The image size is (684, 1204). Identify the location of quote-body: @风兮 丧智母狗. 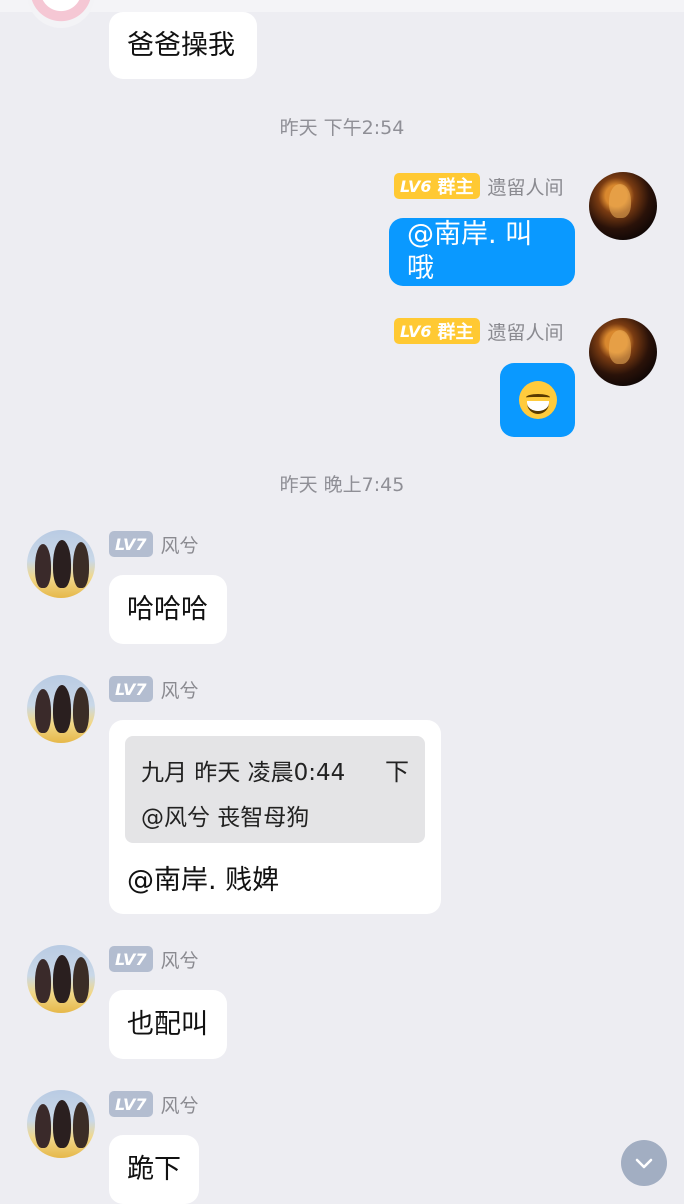
(225, 818).